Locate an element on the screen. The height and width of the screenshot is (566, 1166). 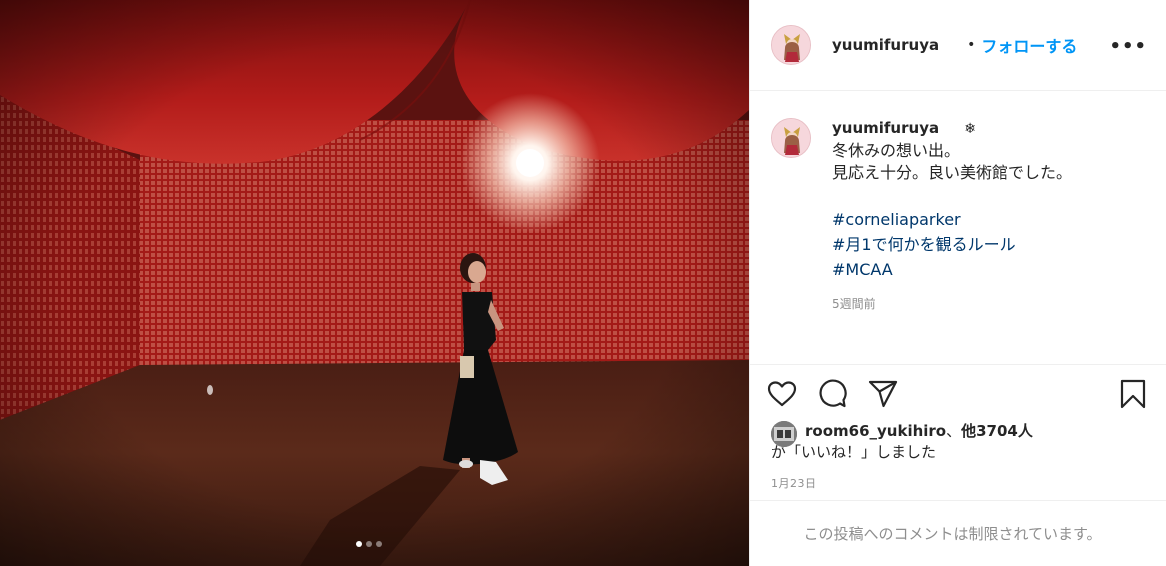
comments-restricted-notice: この投稿へのコメントは制限されています。 is located at coordinates (958, 533).